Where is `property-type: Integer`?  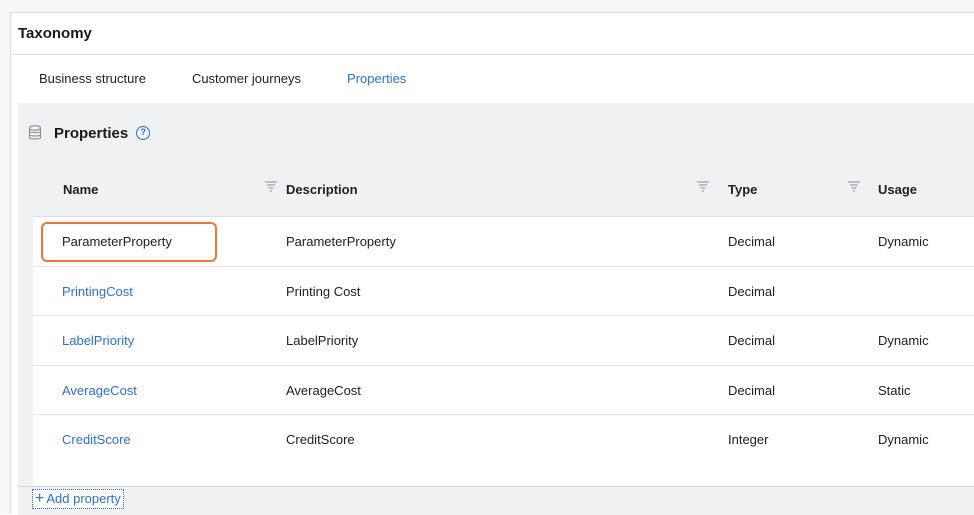 property-type: Integer is located at coordinates (748, 439).